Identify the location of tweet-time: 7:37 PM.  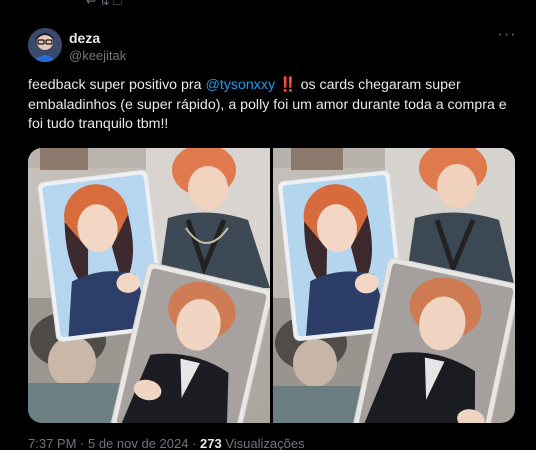
(52, 443).